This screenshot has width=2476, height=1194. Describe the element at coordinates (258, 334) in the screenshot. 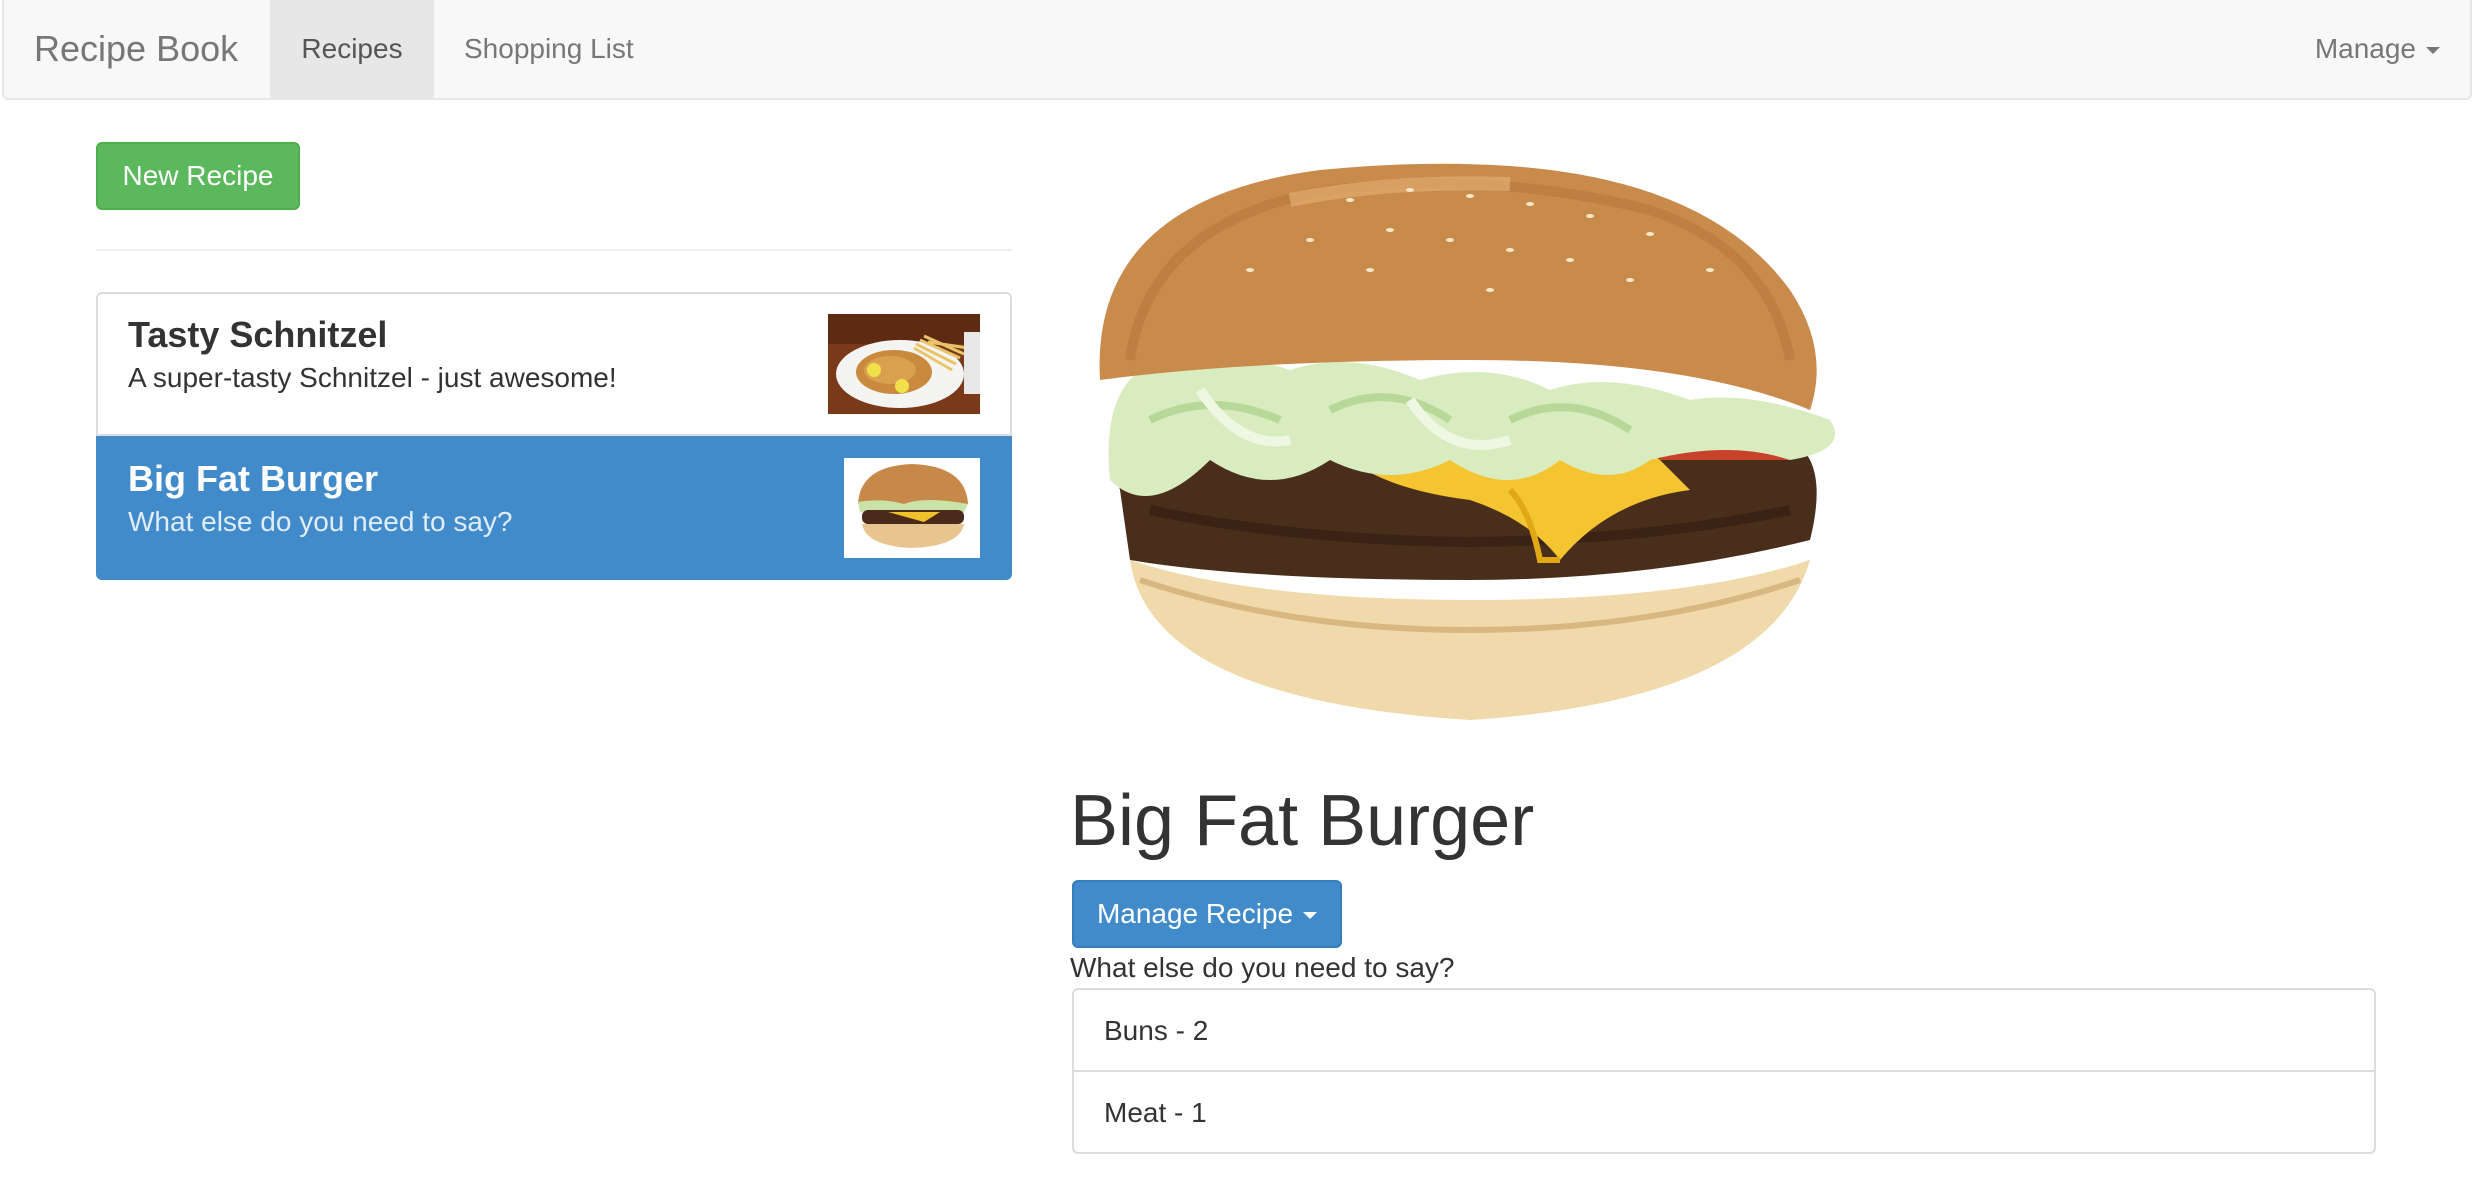

I see `recipe-name: Tasty Schnitzel` at that location.